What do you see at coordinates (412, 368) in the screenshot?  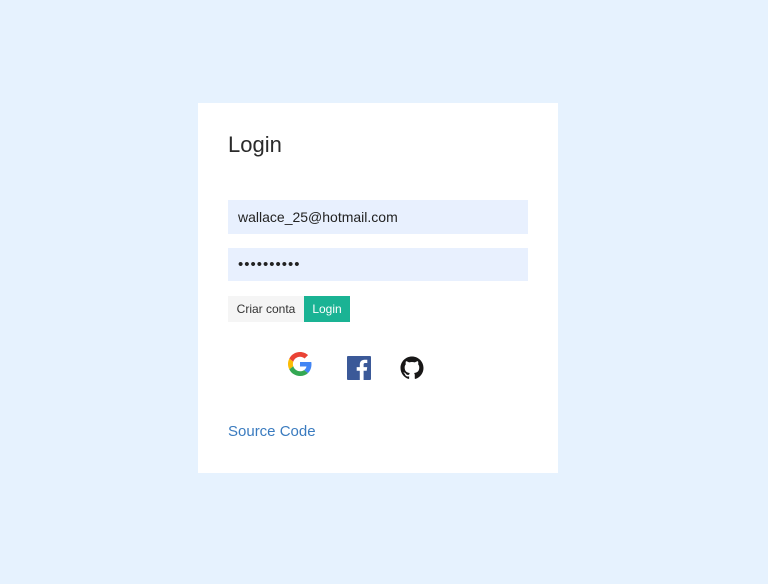 I see `github-icon` at bounding box center [412, 368].